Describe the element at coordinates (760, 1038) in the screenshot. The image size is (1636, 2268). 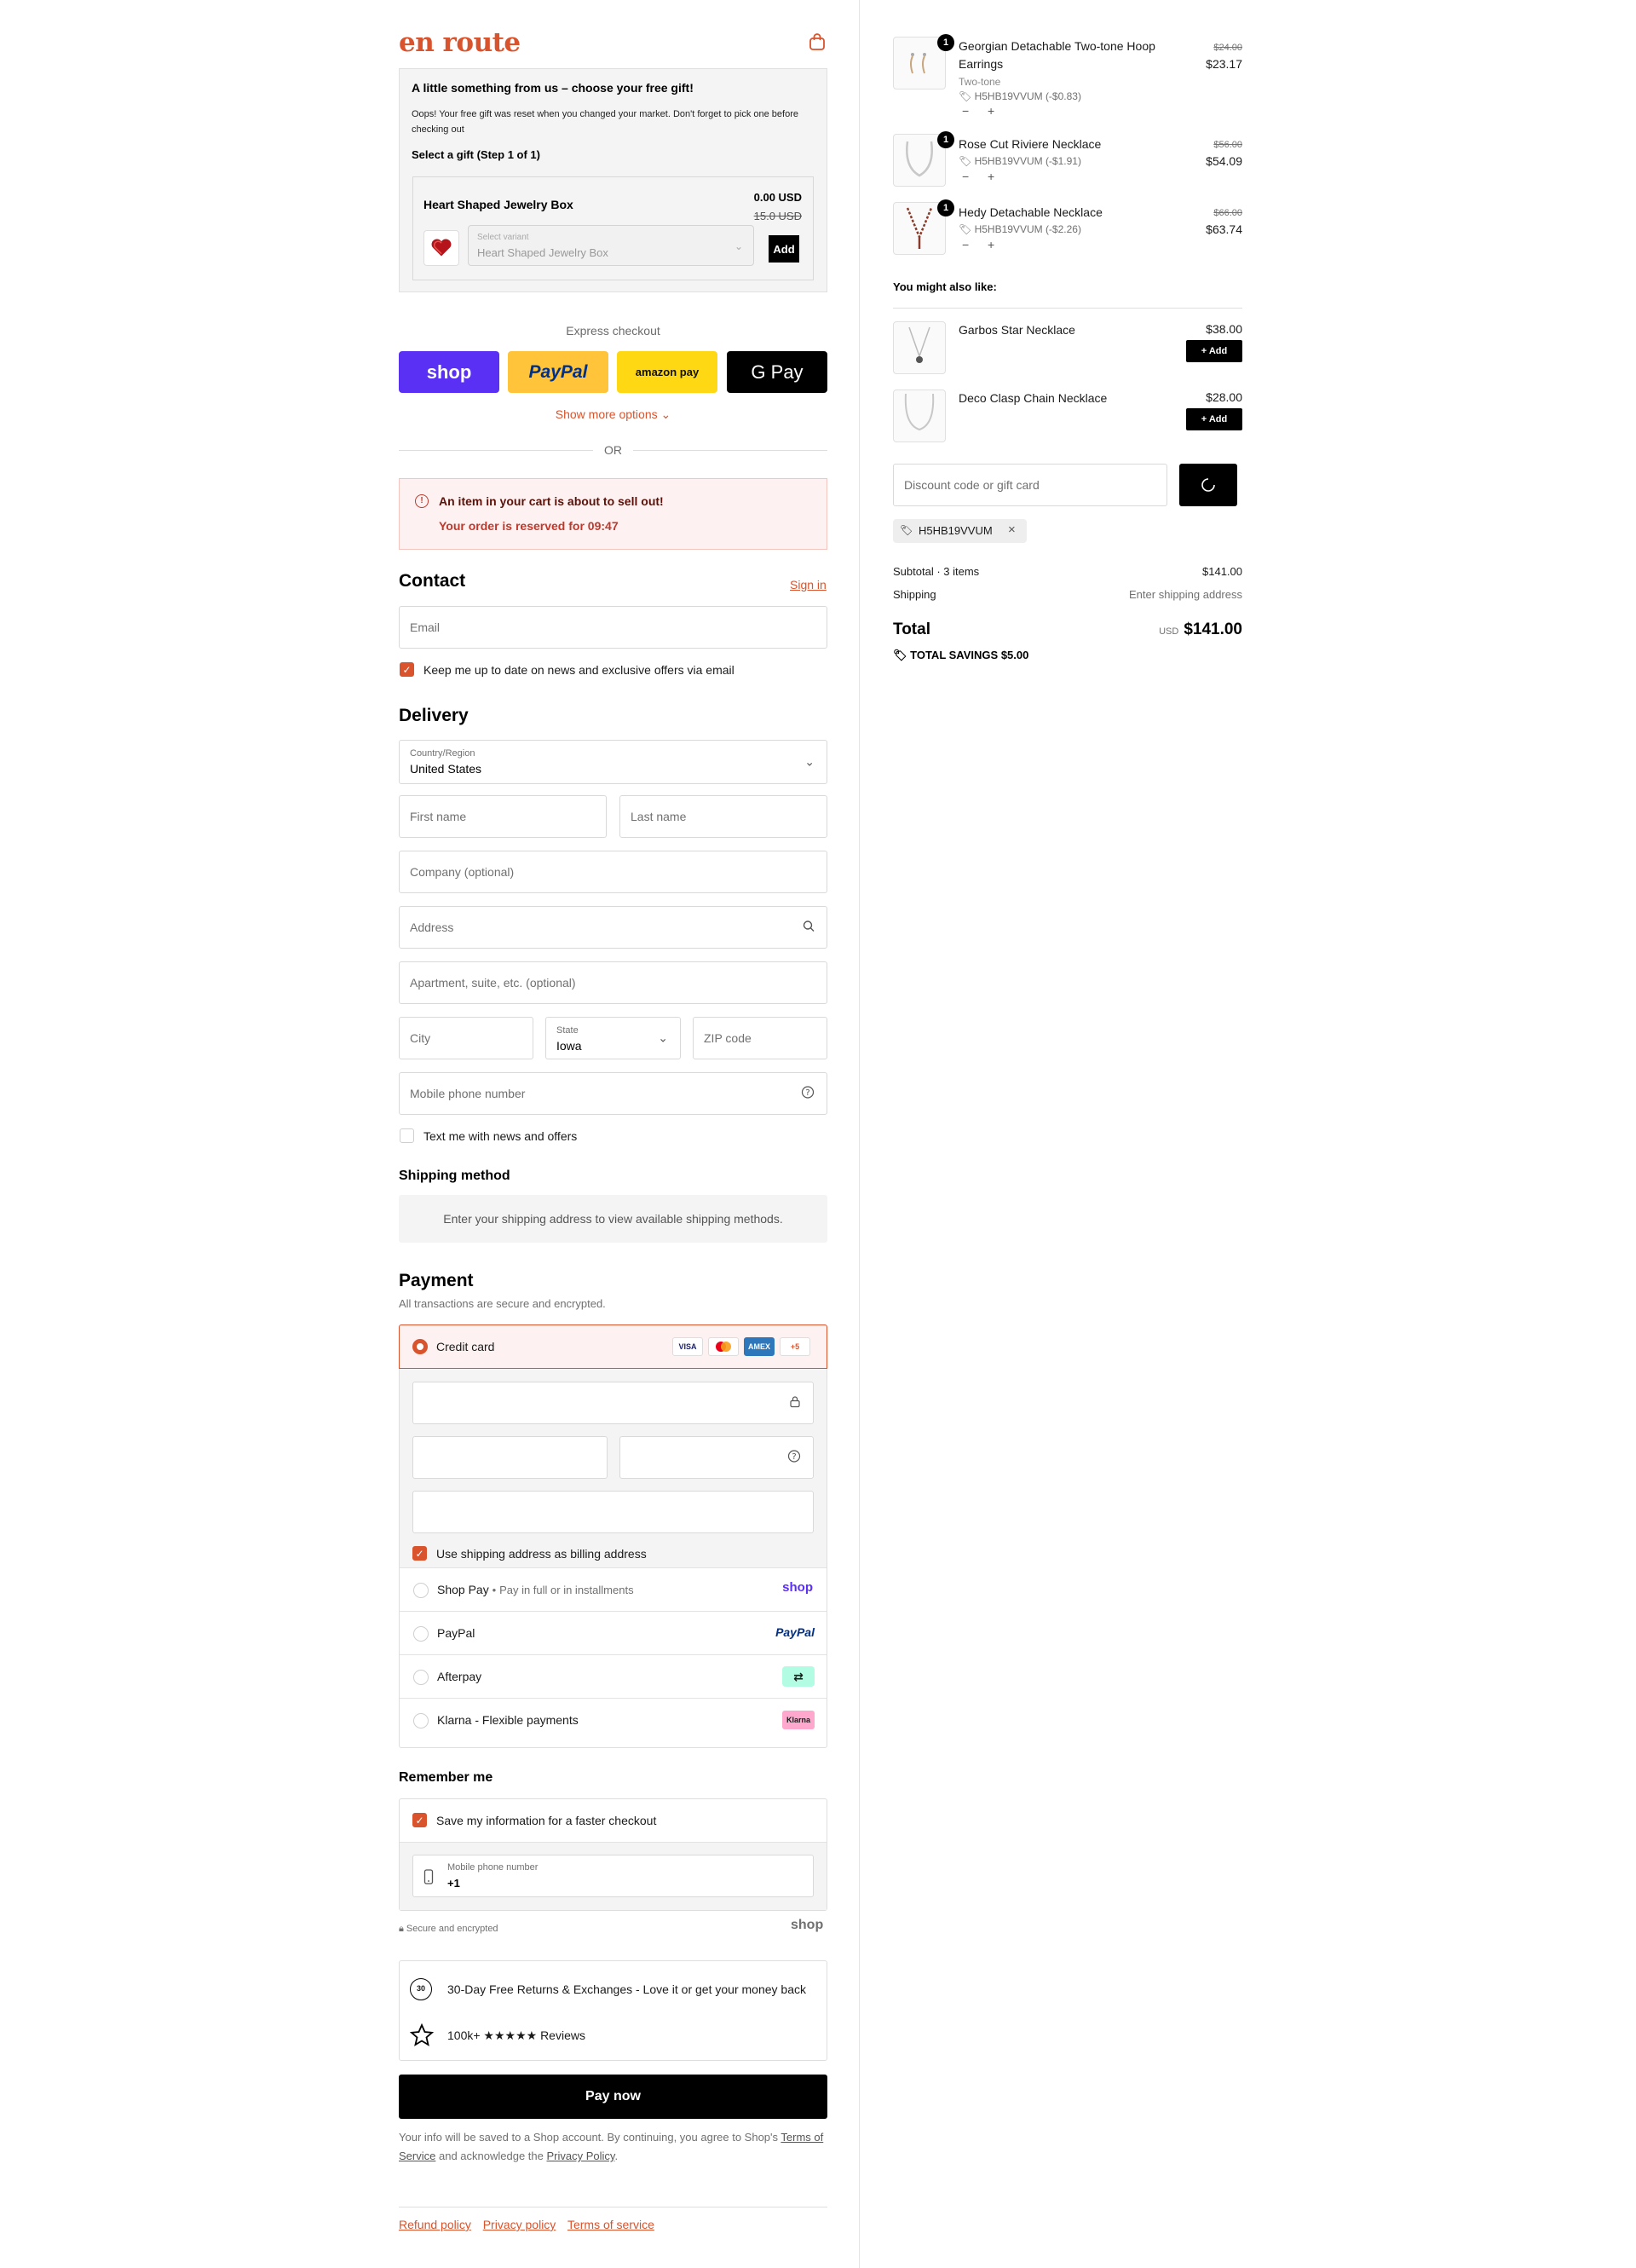
I see `zip-field: ZIP code` at that location.